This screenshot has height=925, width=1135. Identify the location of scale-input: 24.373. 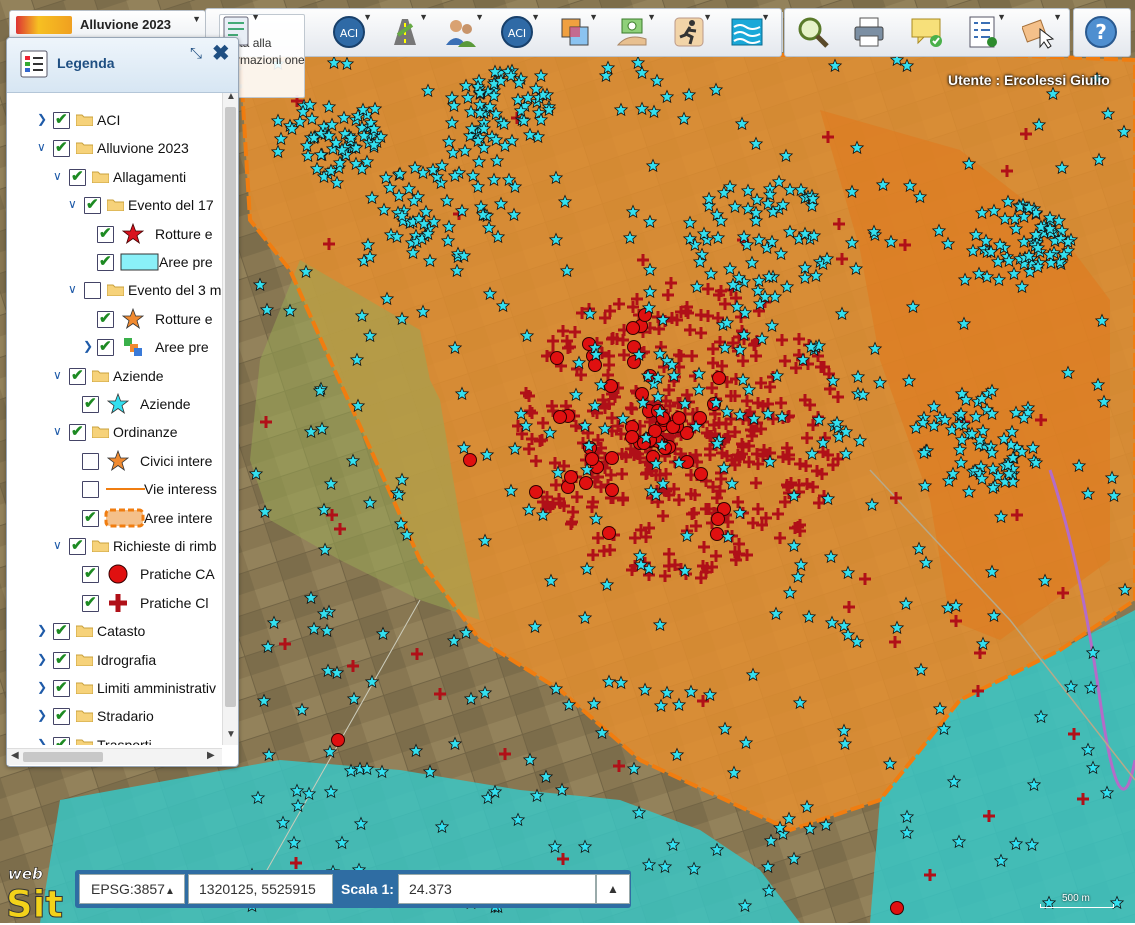
(497, 889).